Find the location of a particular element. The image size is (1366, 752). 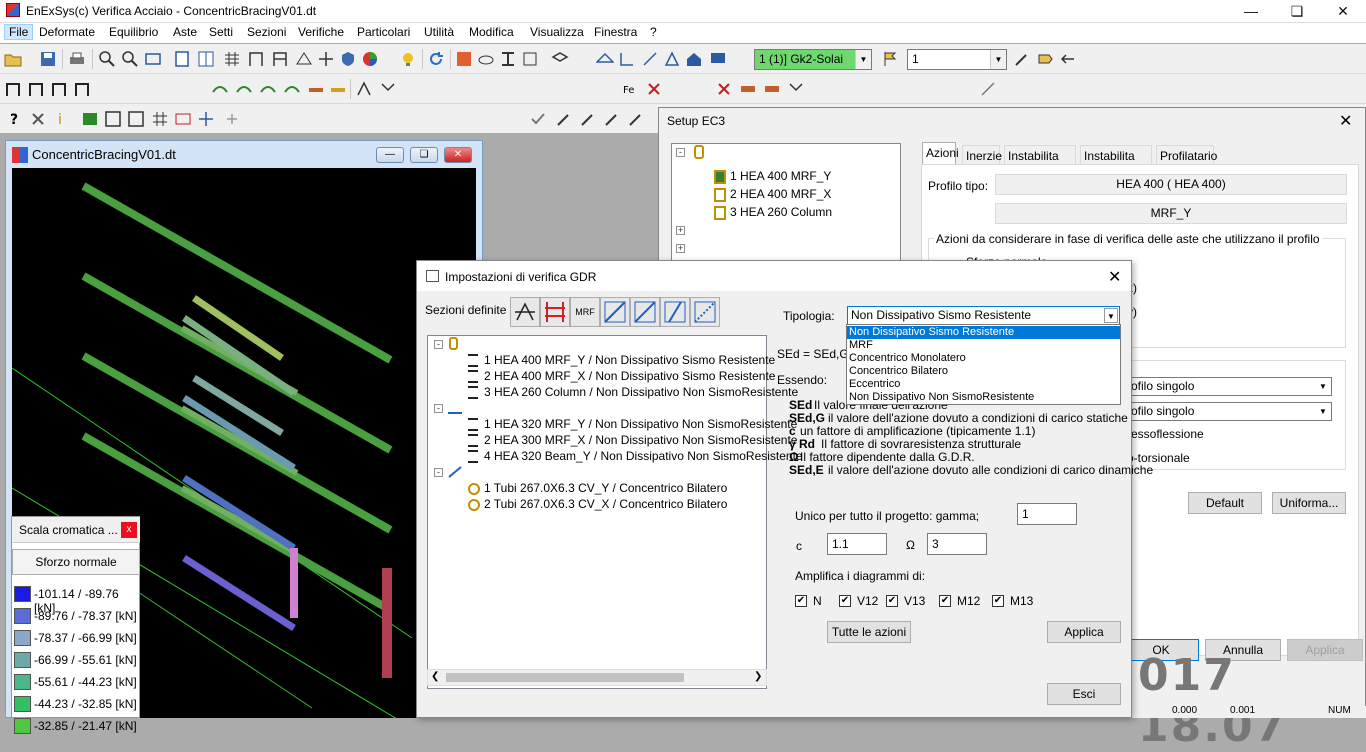

tipologia-select: Non Dissipativo Sismo Resistente ▼ is located at coordinates (983, 315).